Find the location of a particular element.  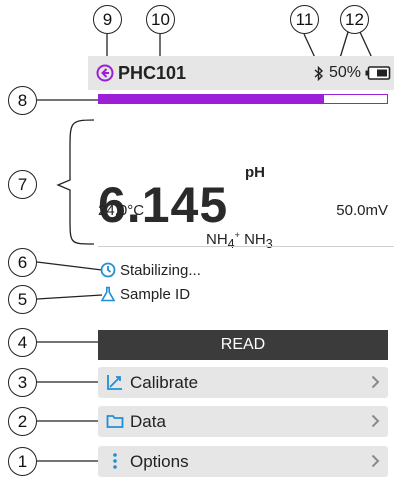

folder-icon is located at coordinates (115, 423).